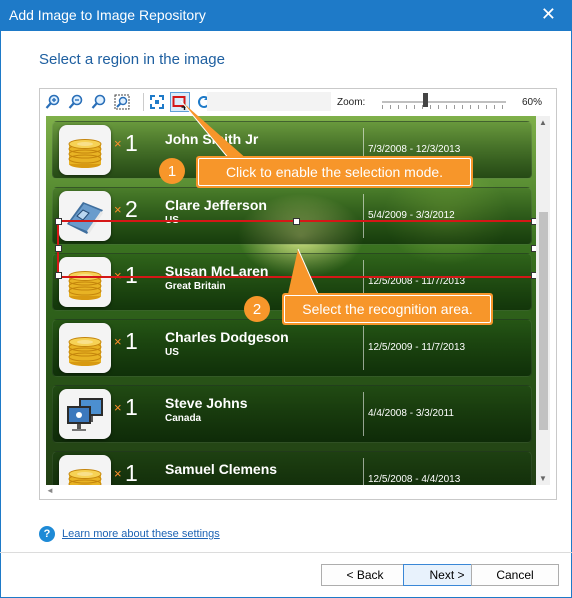  What do you see at coordinates (365, 575) in the screenshot?
I see `back-button: < Back` at bounding box center [365, 575].